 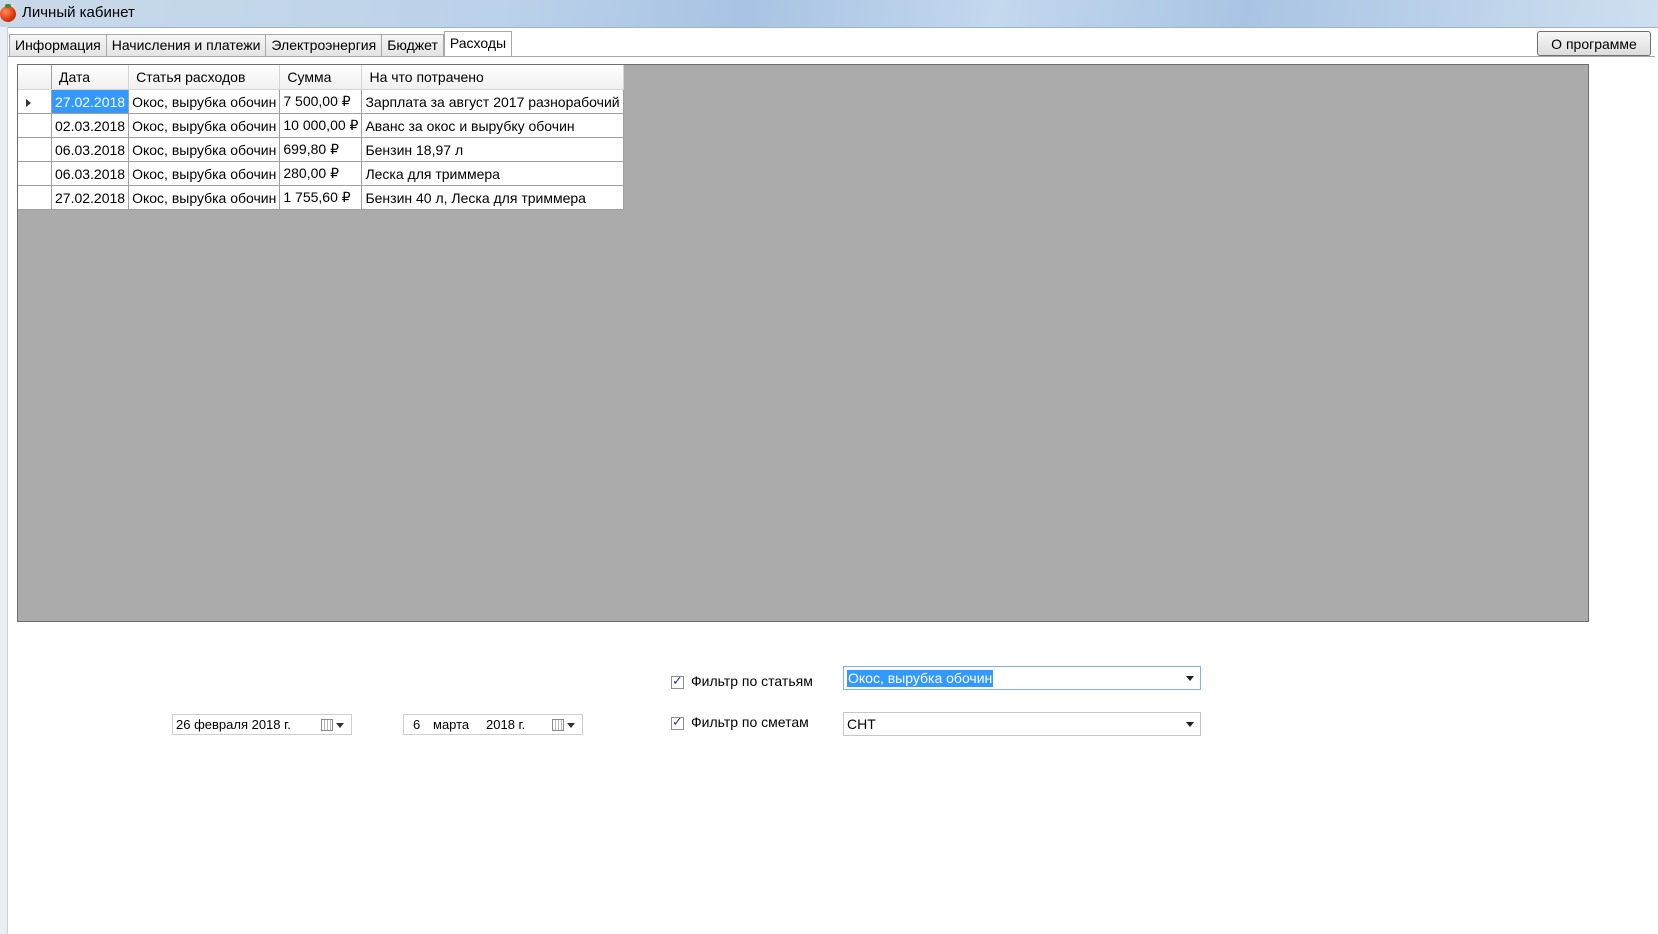 I want to click on filter-by-estimate-label: Фильтр по сметам, so click(x=750, y=722).